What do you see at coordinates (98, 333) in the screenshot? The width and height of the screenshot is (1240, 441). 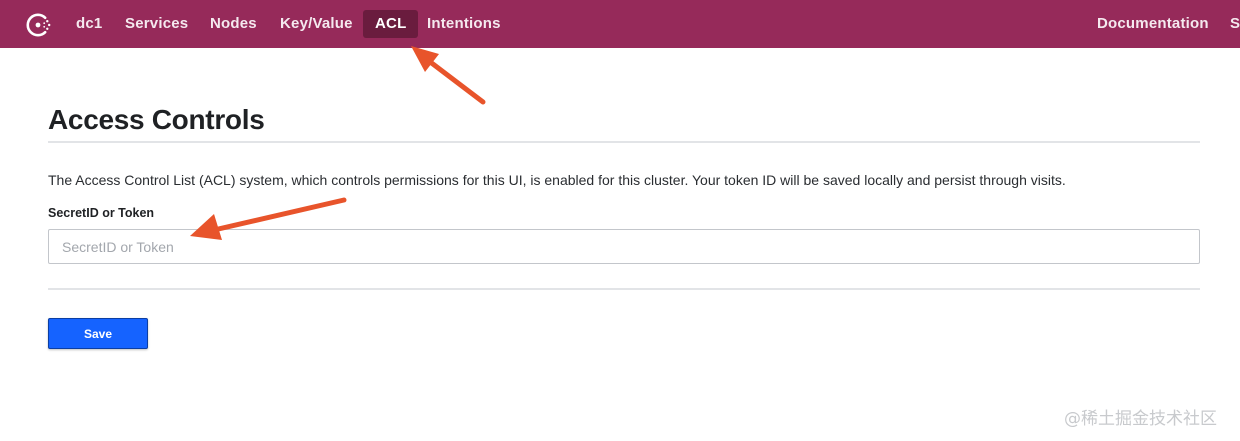 I see `save-button: Save` at bounding box center [98, 333].